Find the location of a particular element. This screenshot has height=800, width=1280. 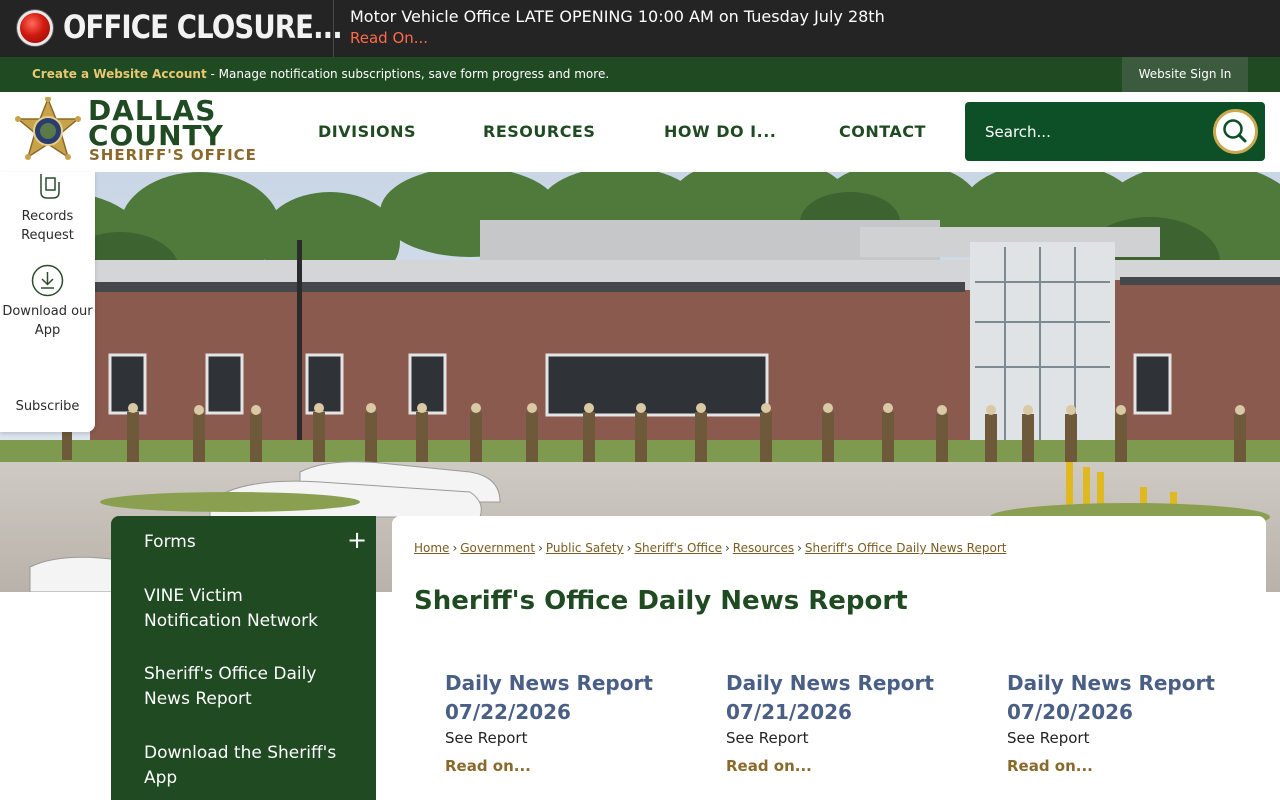

side-nav-forms: Forms is located at coordinates (244, 542).